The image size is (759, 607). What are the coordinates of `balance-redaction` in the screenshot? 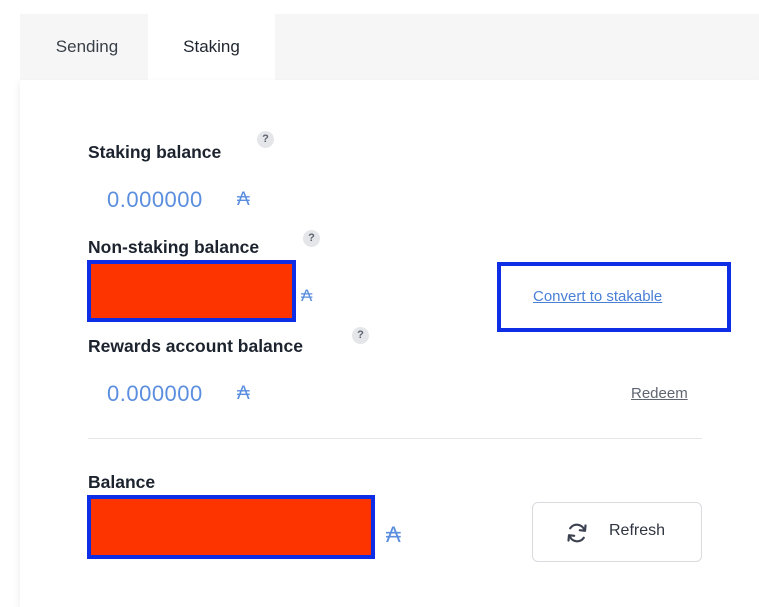 It's located at (231, 527).